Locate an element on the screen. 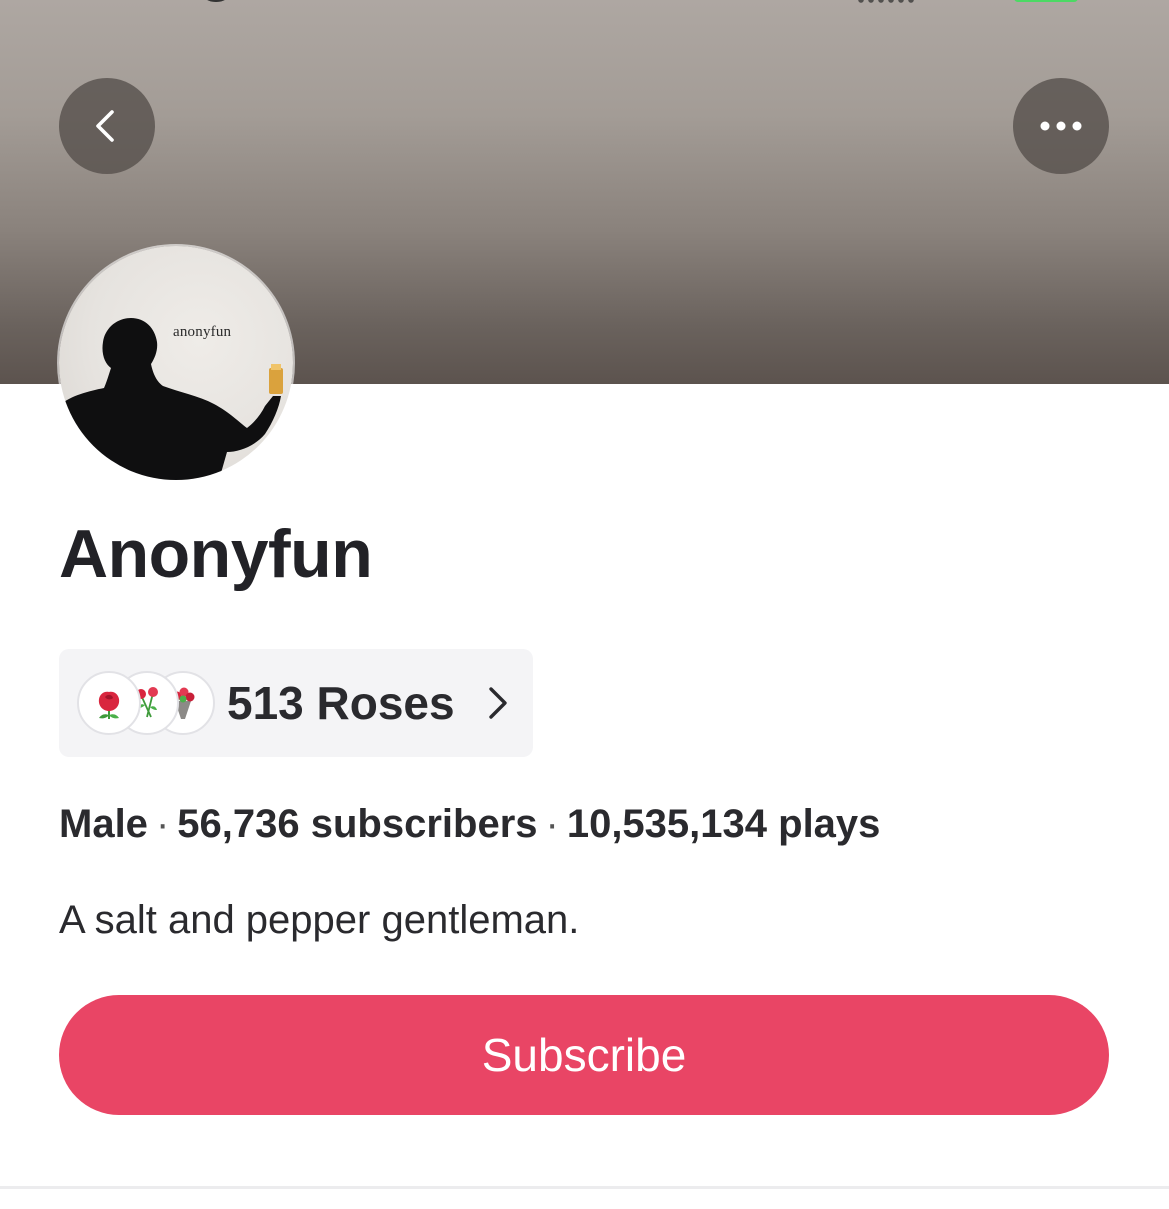 The image size is (1169, 1209). chevron-left-icon is located at coordinates (105, 126).